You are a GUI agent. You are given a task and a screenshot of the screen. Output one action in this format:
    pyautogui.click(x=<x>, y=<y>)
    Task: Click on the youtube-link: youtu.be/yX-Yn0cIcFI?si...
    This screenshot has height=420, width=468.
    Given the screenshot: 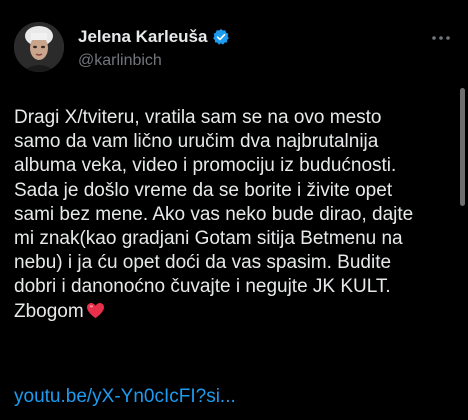 What is the action you would take?
    pyautogui.click(x=125, y=397)
    